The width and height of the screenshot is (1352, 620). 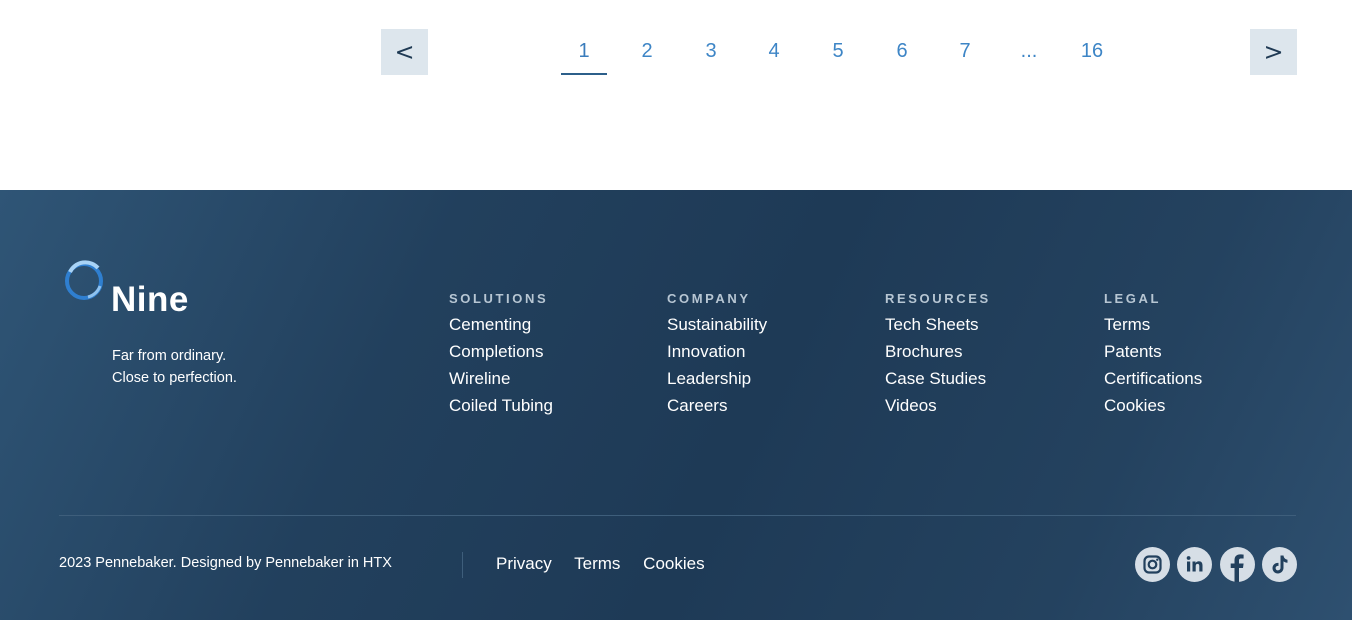 What do you see at coordinates (501, 405) in the screenshot?
I see `footer-link-coiled-tubing: Coiled Tubing` at bounding box center [501, 405].